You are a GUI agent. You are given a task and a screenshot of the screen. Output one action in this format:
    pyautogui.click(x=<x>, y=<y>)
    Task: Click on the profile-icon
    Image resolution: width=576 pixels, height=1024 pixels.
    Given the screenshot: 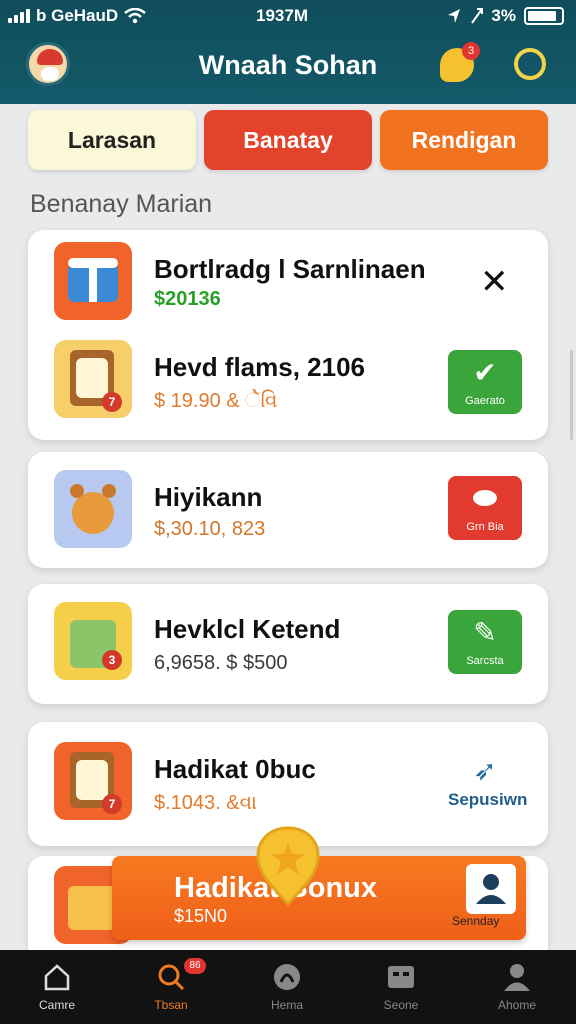 What is the action you would take?
    pyautogui.click(x=517, y=977)
    